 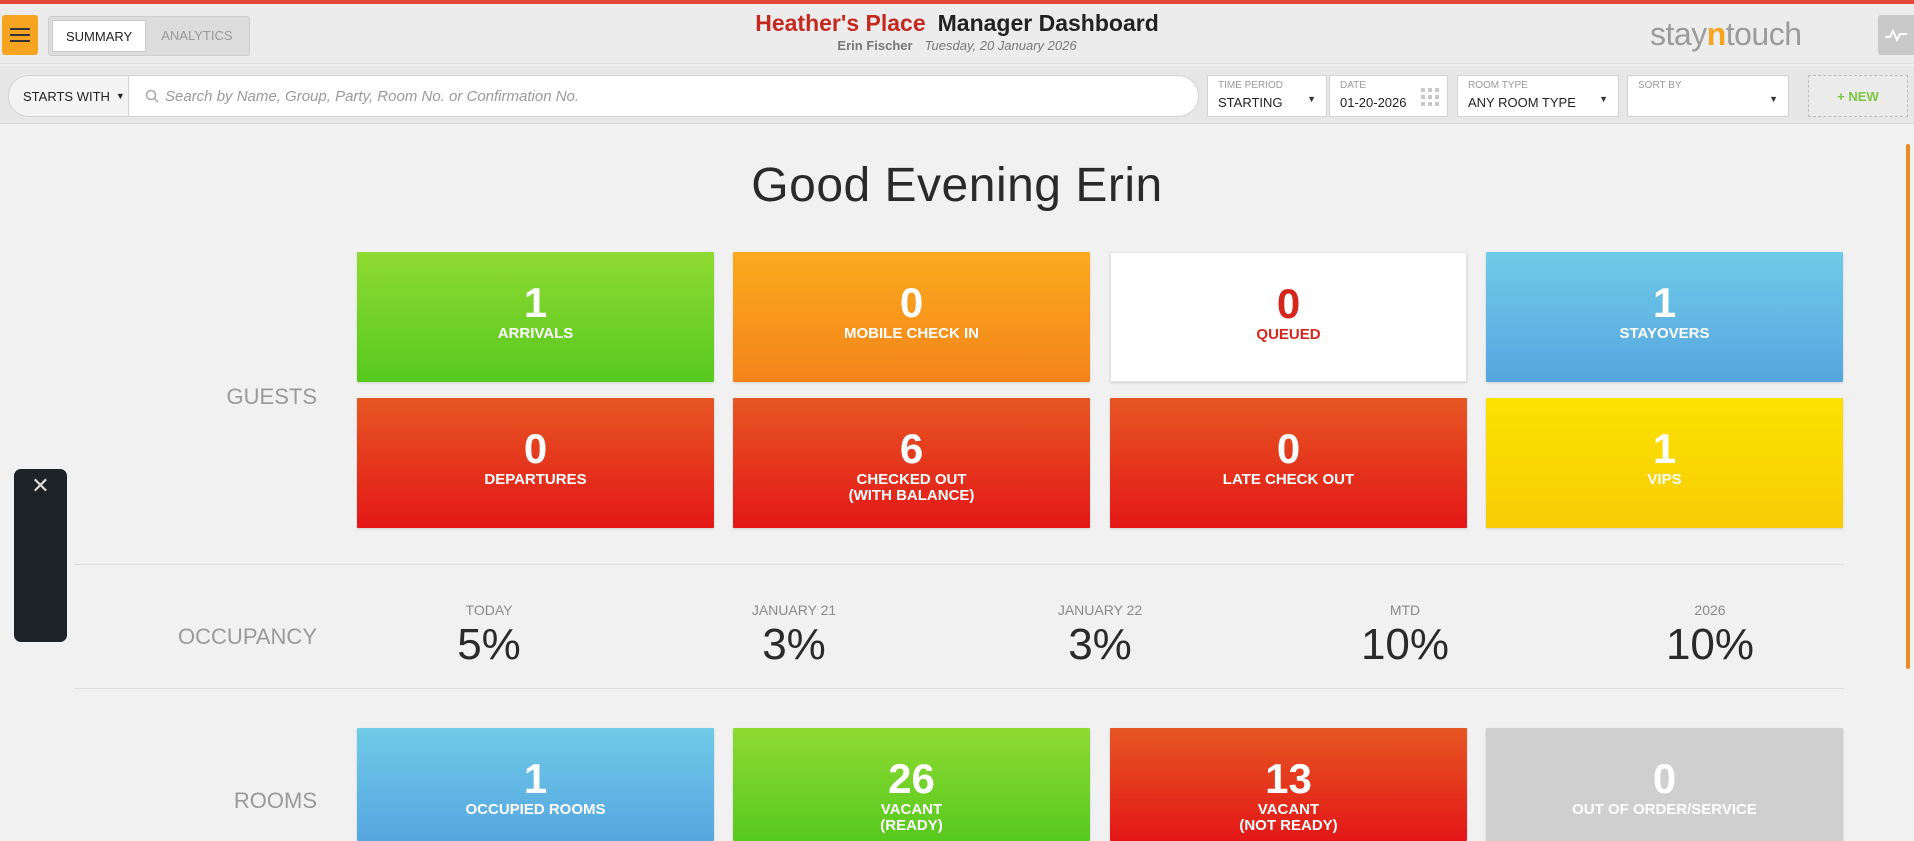 What do you see at coordinates (69, 96) in the screenshot?
I see `starts-with-dropdown: STARTS WITH ▼` at bounding box center [69, 96].